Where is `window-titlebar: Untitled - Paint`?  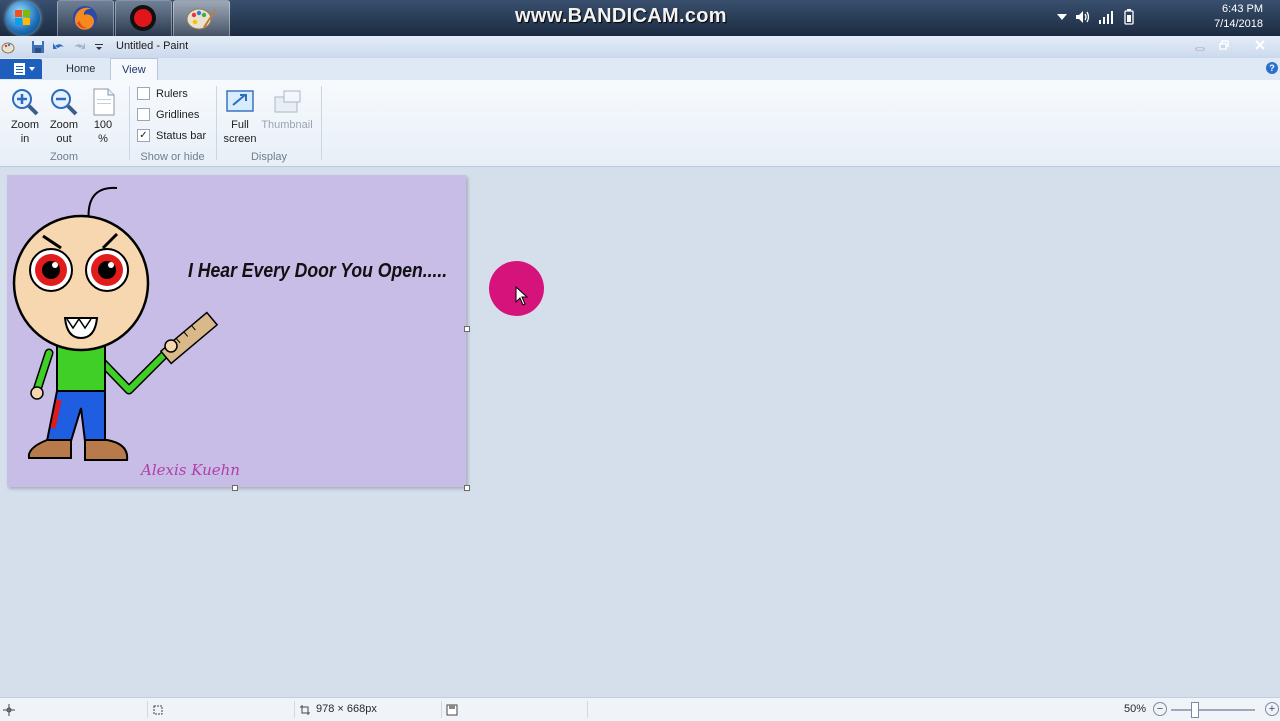 window-titlebar: Untitled - Paint is located at coordinates (640, 47).